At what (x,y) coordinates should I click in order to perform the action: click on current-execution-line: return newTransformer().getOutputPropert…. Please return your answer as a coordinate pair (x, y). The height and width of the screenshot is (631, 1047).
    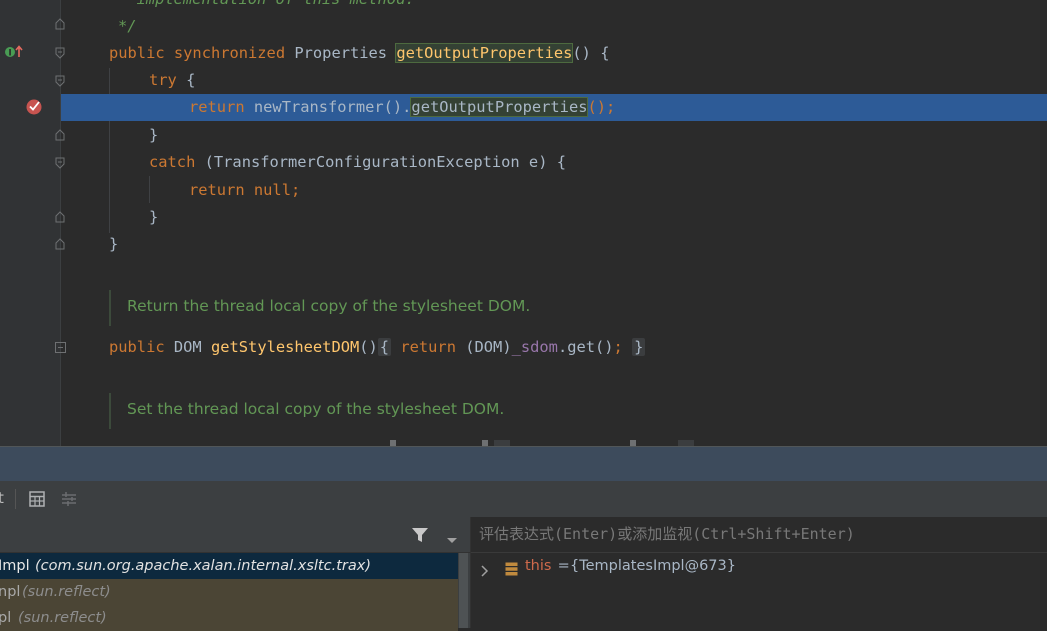
    Looking at the image, I should click on (554, 107).